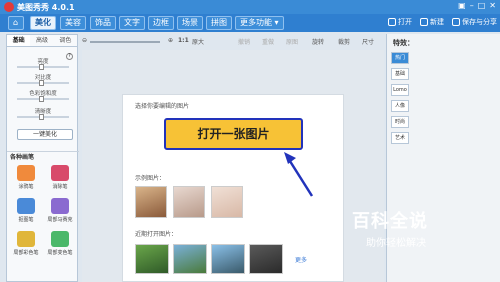 The image size is (500, 282). I want to click on size-button: 尺寸, so click(368, 41).